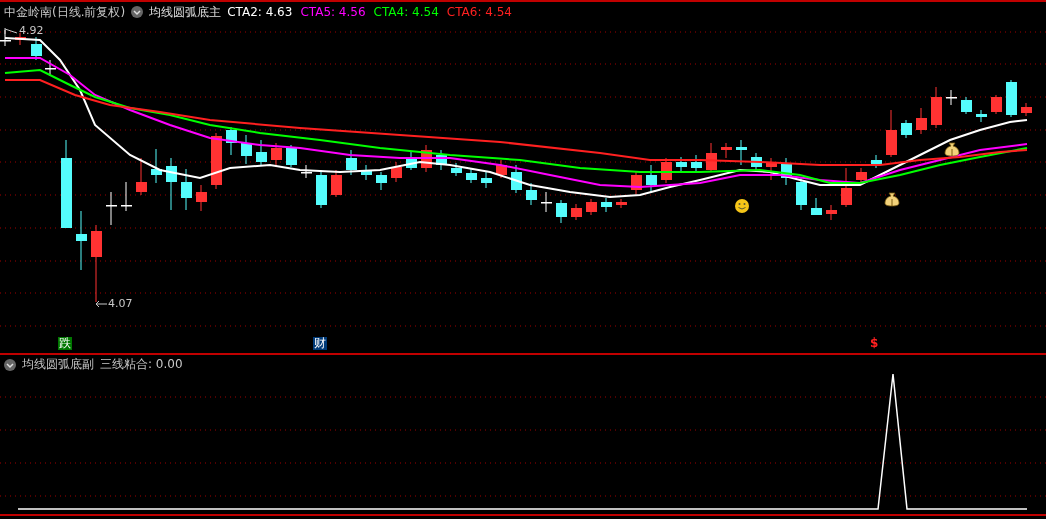 This screenshot has width=1046, height=519. I want to click on indicator-value: CTA2: 4.63, so click(260, 12).